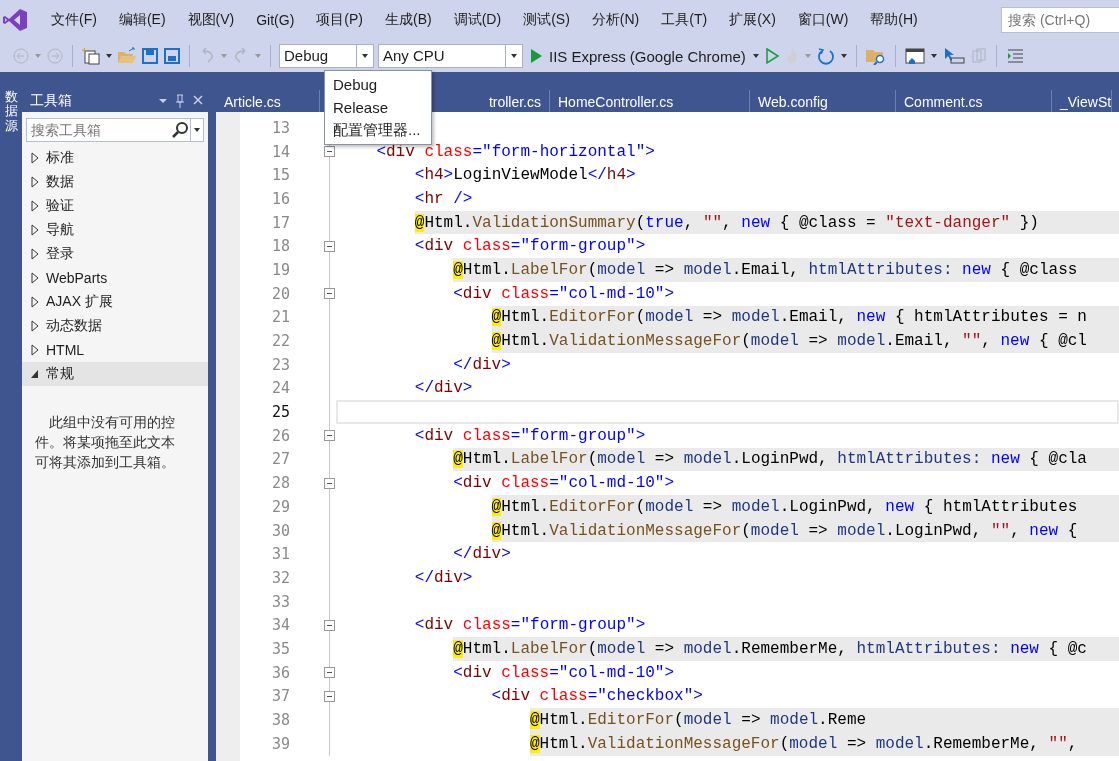  Describe the element at coordinates (280, 269) in the screenshot. I see `line-number: 19` at that location.